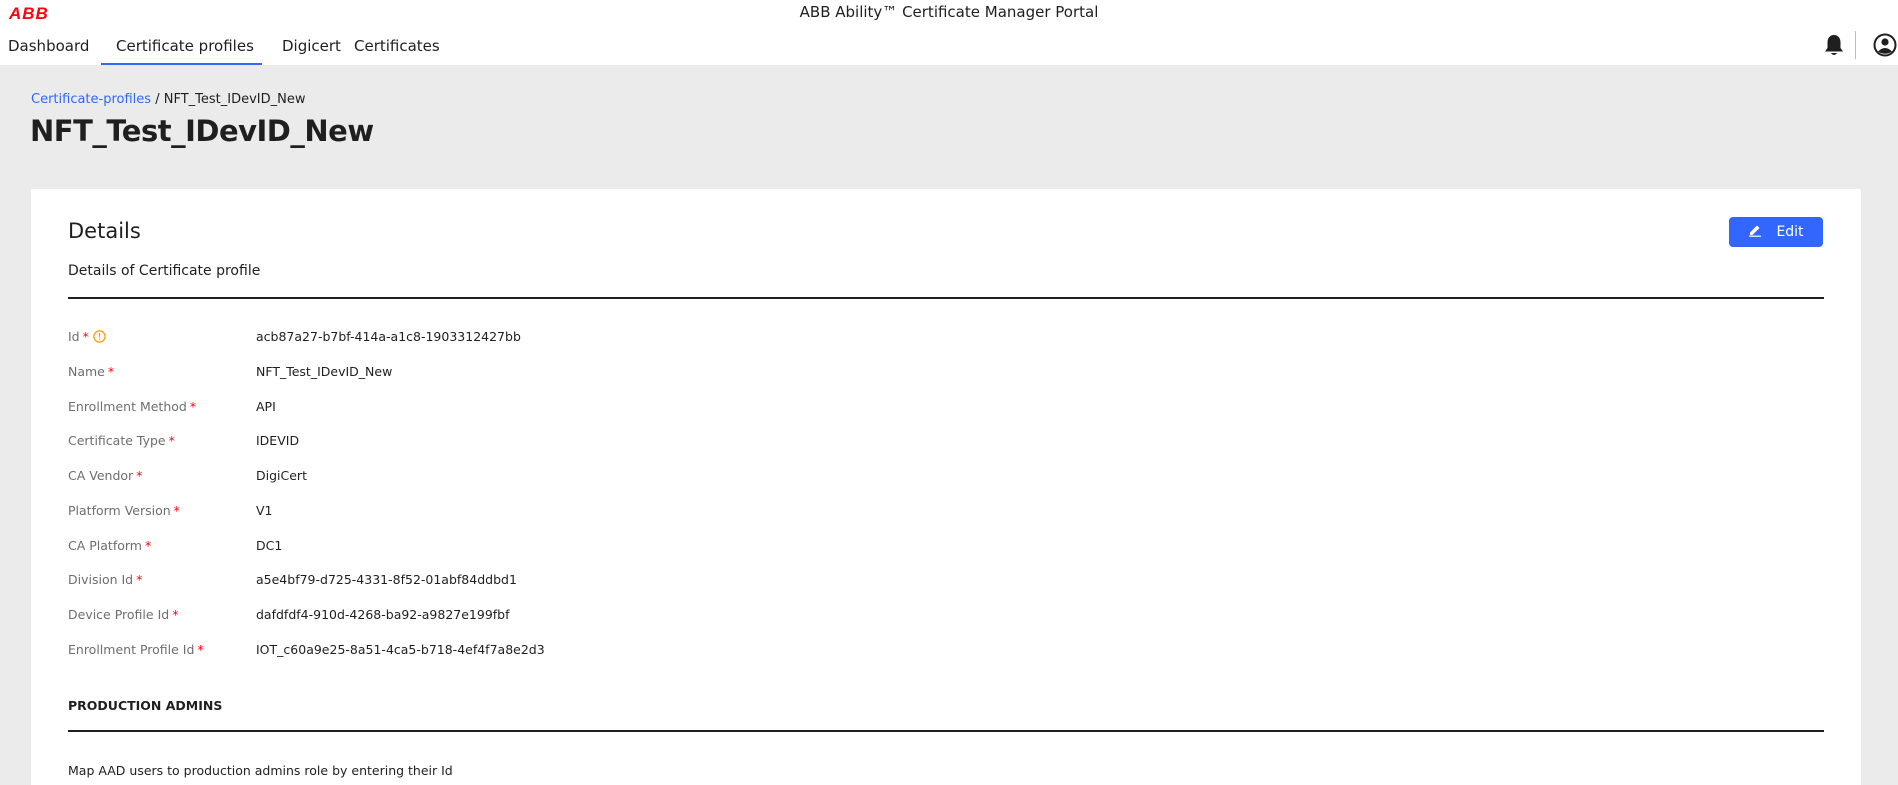 The image size is (1898, 785). I want to click on field-label-text: Division Id, so click(101, 579).